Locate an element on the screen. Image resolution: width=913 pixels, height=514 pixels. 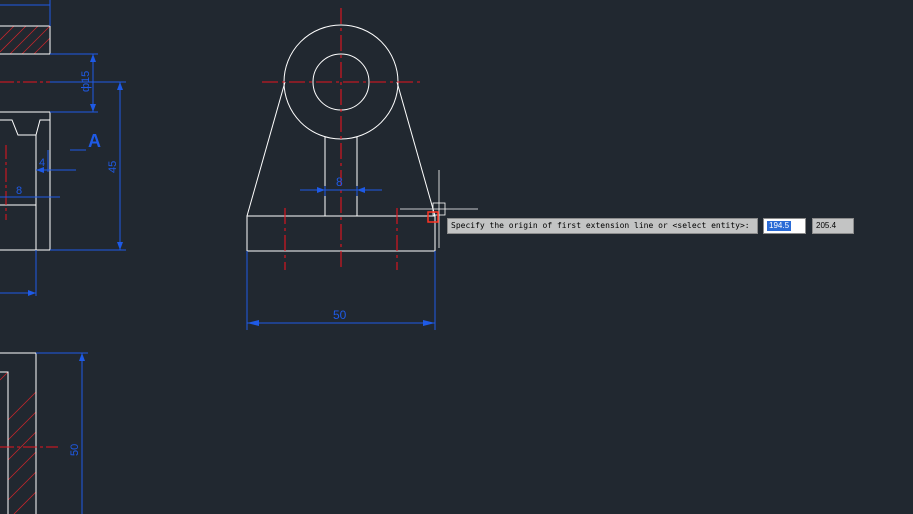
dim-50-text: 50 is located at coordinates (340, 315).